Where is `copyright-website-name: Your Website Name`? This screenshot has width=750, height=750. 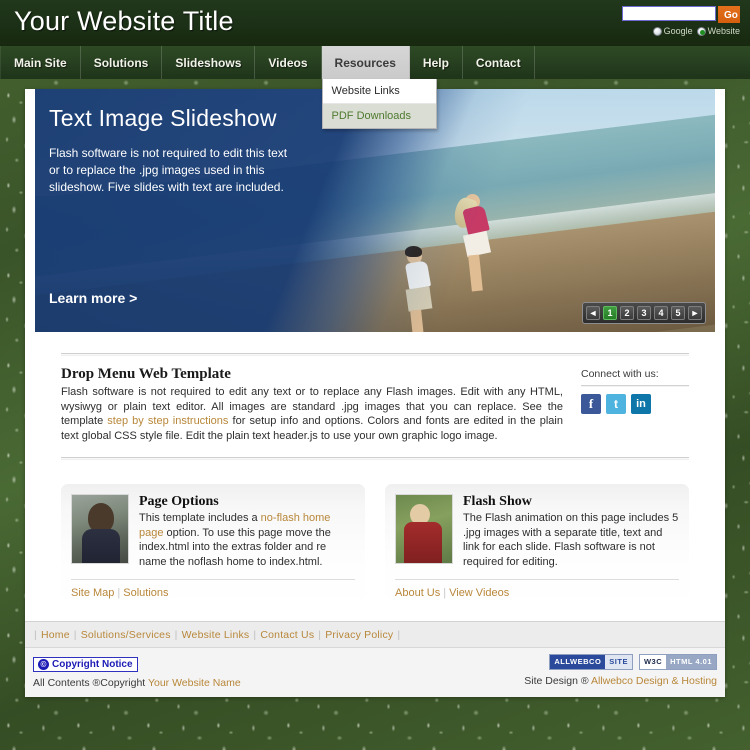
copyright-website-name: Your Website Name is located at coordinates (194, 683).